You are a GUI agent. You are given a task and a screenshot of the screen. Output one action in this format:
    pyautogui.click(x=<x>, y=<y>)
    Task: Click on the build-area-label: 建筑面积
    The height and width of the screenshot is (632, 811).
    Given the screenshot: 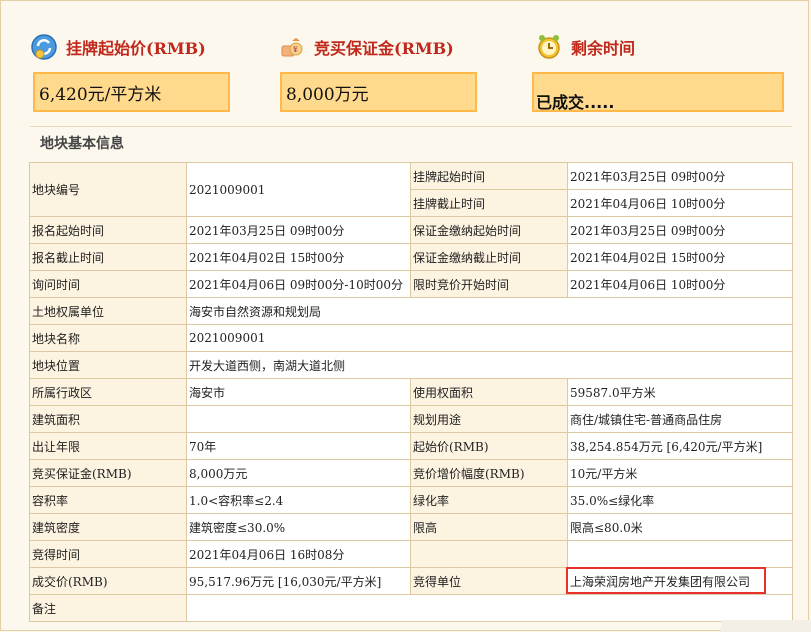 What is the action you would take?
    pyautogui.click(x=108, y=419)
    